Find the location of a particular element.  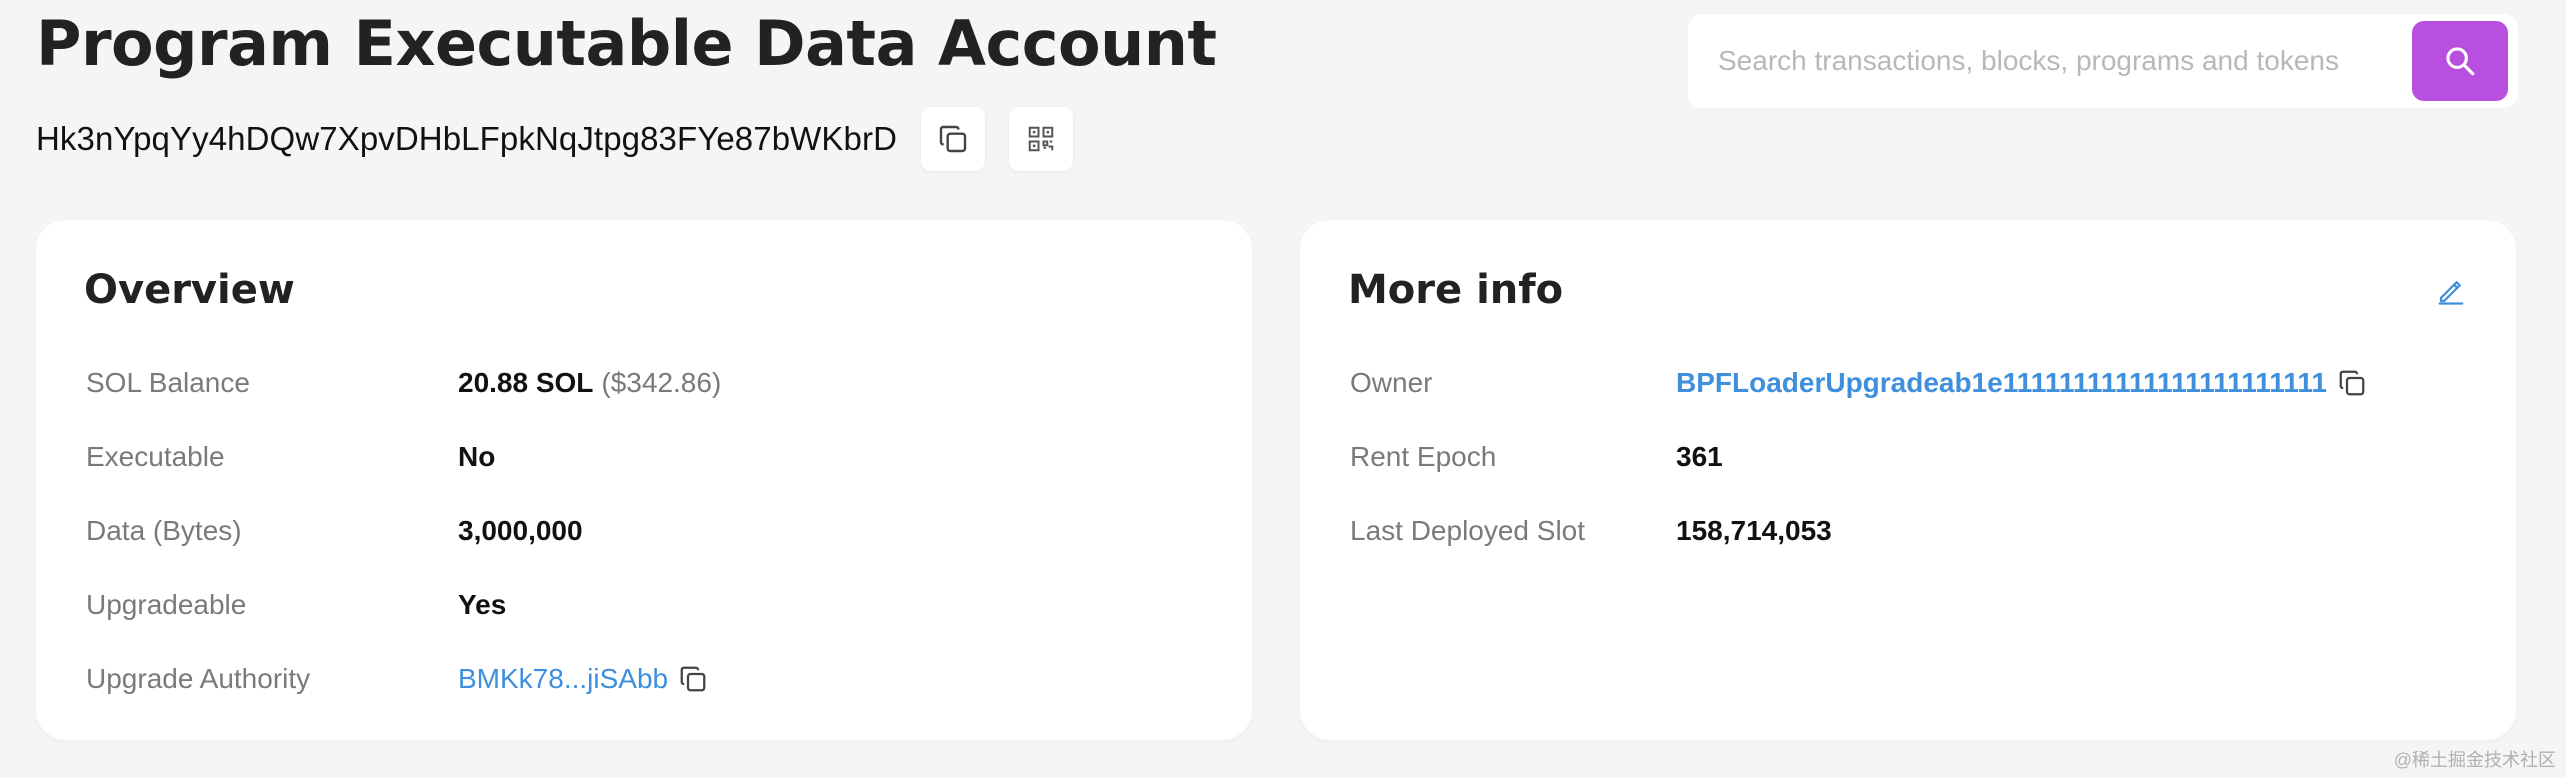

upgrade-authority-link: BMKk78...jiSAbb is located at coordinates (563, 679).